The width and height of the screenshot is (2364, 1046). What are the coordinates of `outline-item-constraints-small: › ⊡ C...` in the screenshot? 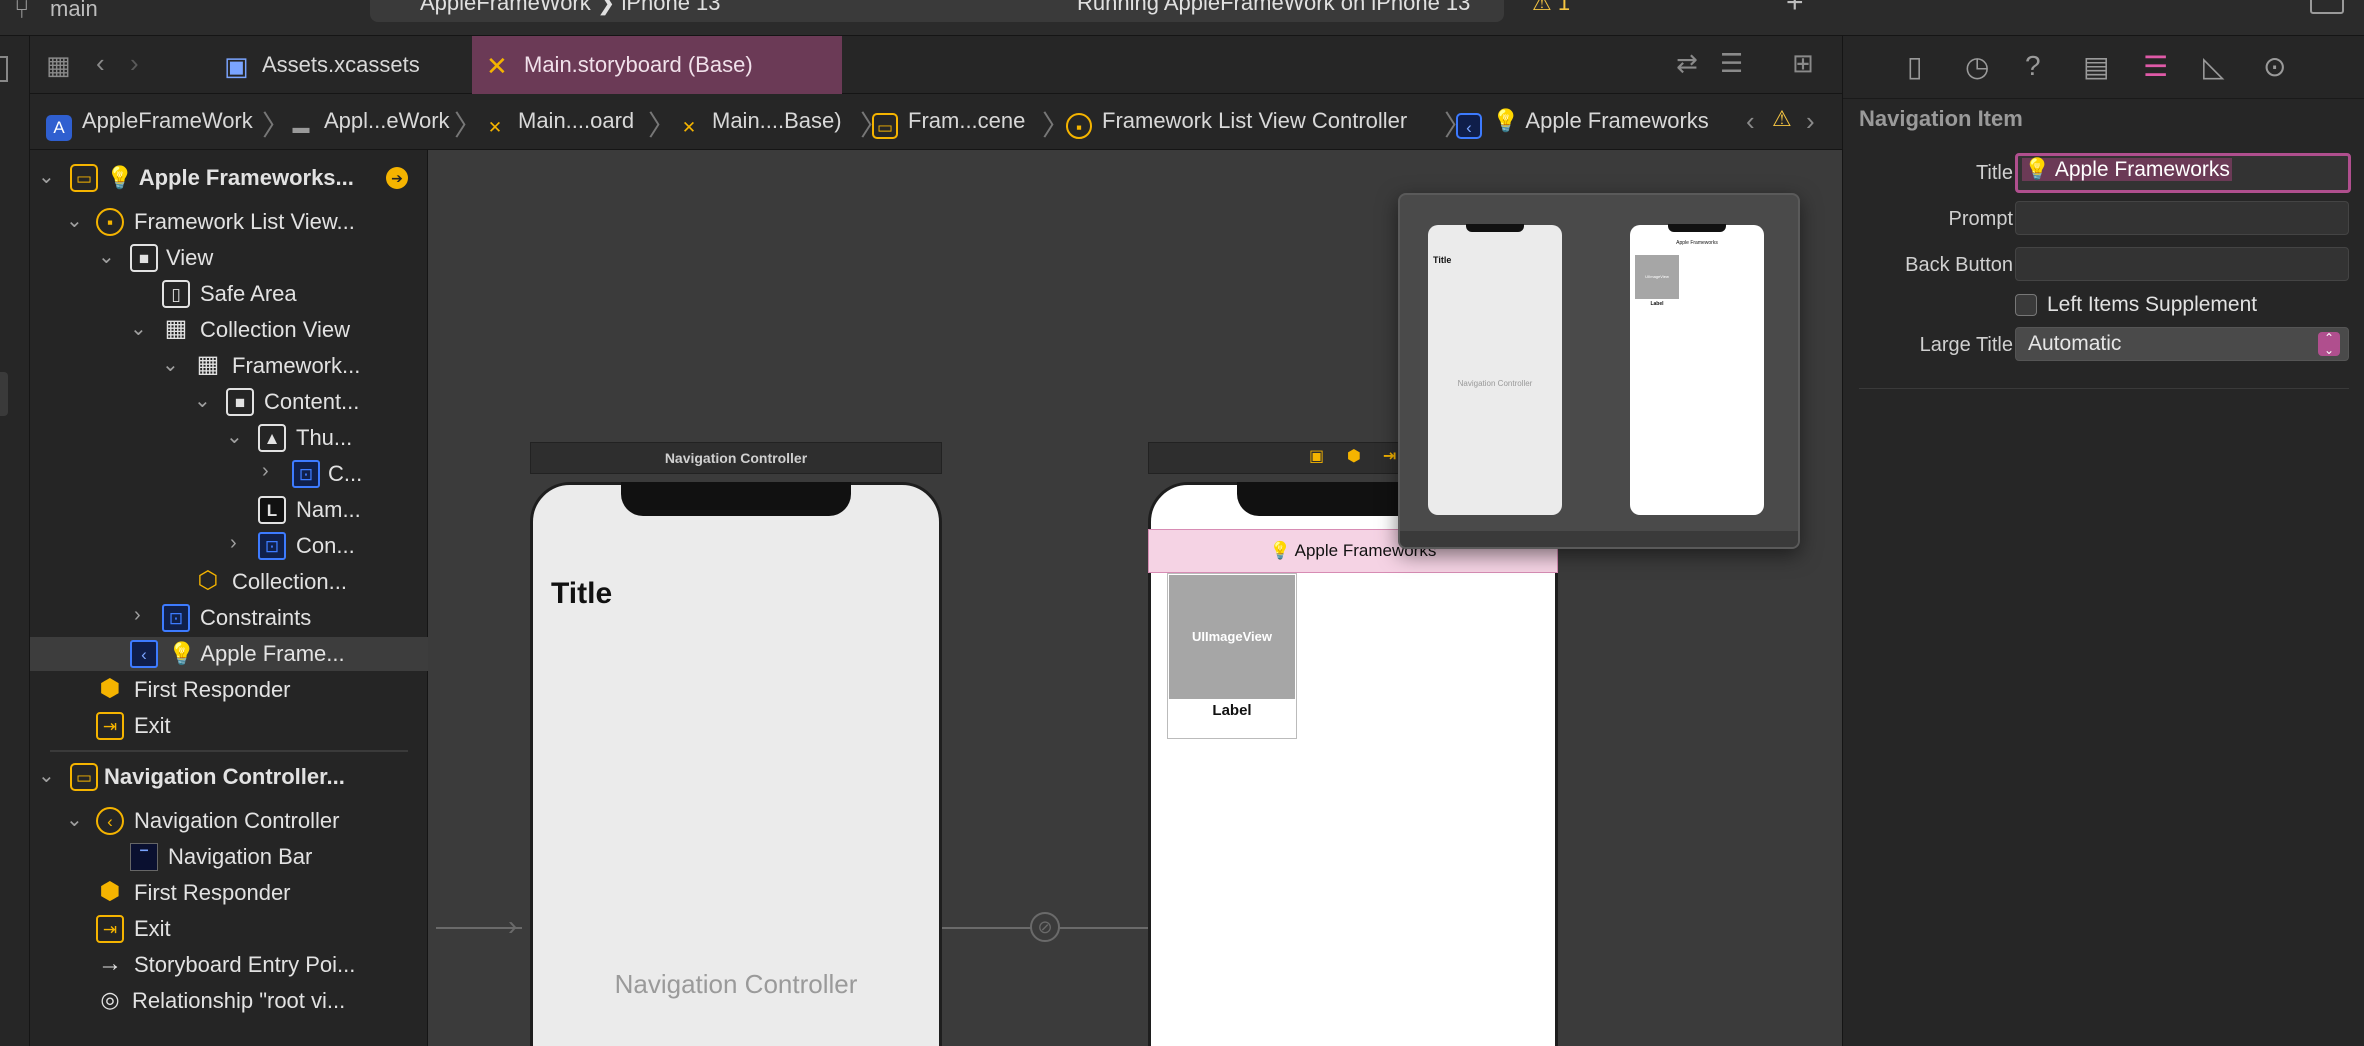 It's located at (229, 474).